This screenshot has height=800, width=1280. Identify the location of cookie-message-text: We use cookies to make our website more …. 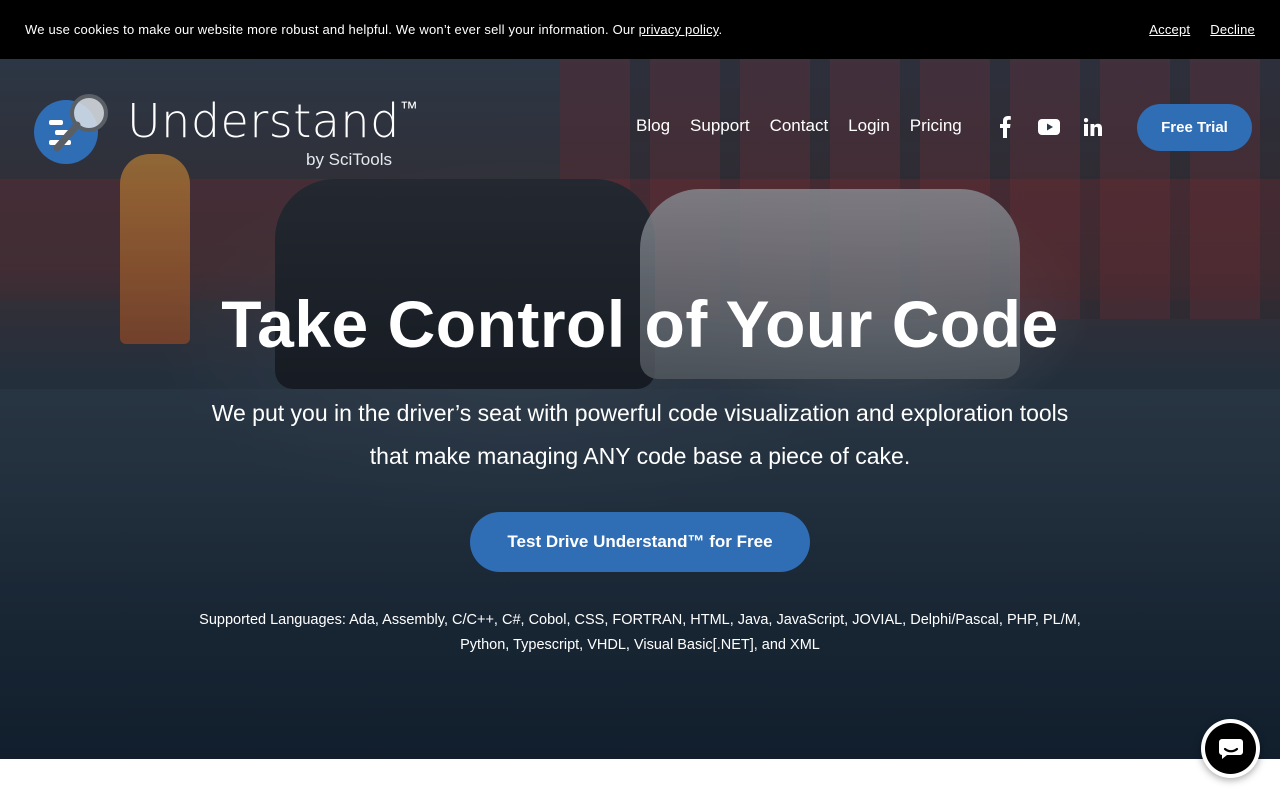
(332, 29).